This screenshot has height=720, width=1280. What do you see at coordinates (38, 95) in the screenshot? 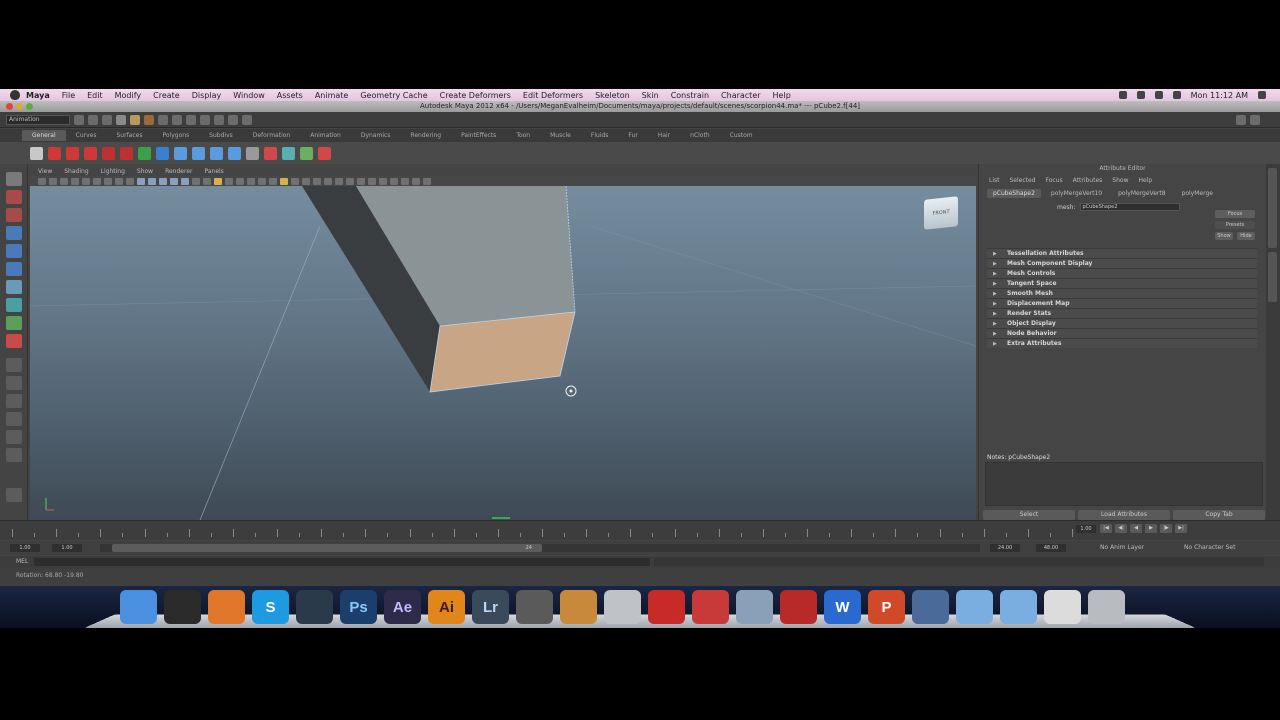
I see `menu-app-name: Maya` at bounding box center [38, 95].